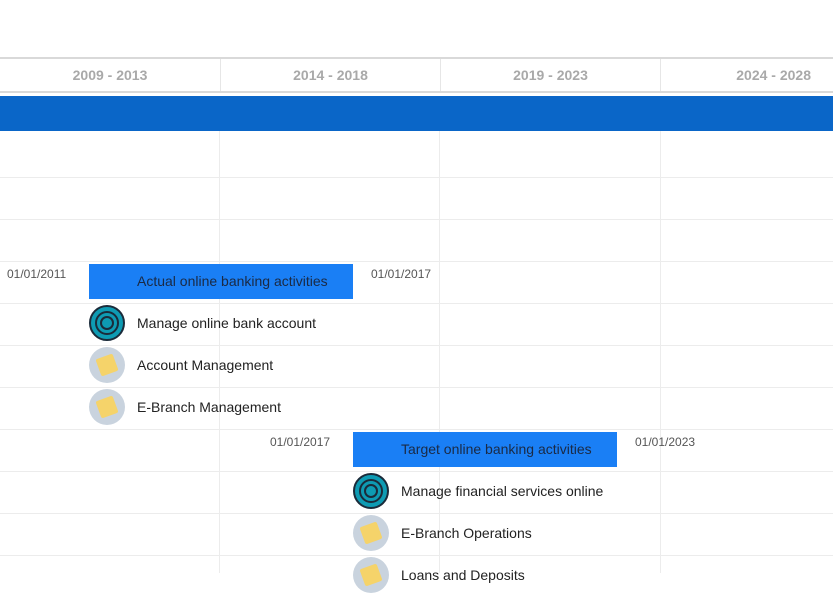 This screenshot has height=593, width=833. I want to click on activity-bar-actual: Actual online banking activities, so click(221, 281).